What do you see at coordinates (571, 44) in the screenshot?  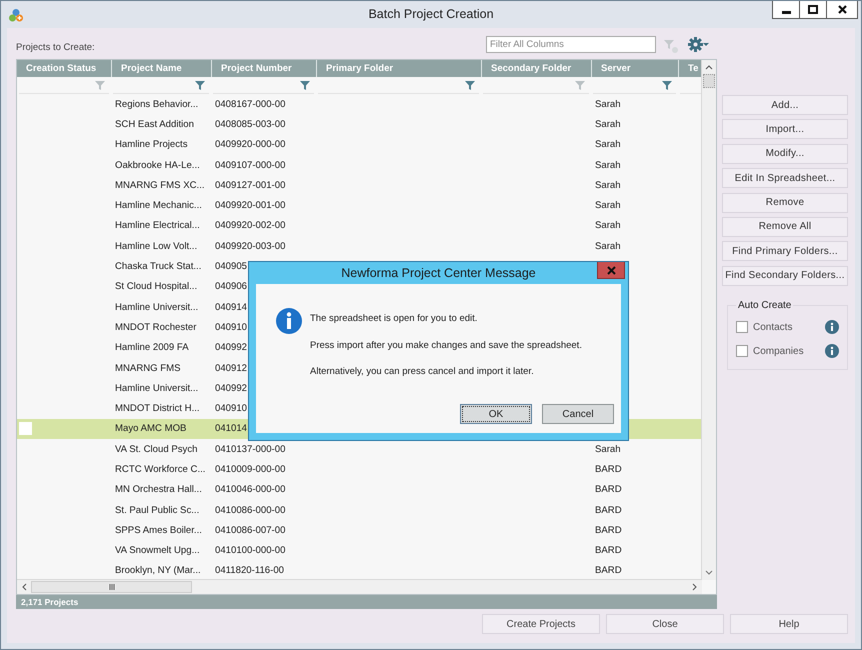 I see `filter-field: Filter All Columns` at bounding box center [571, 44].